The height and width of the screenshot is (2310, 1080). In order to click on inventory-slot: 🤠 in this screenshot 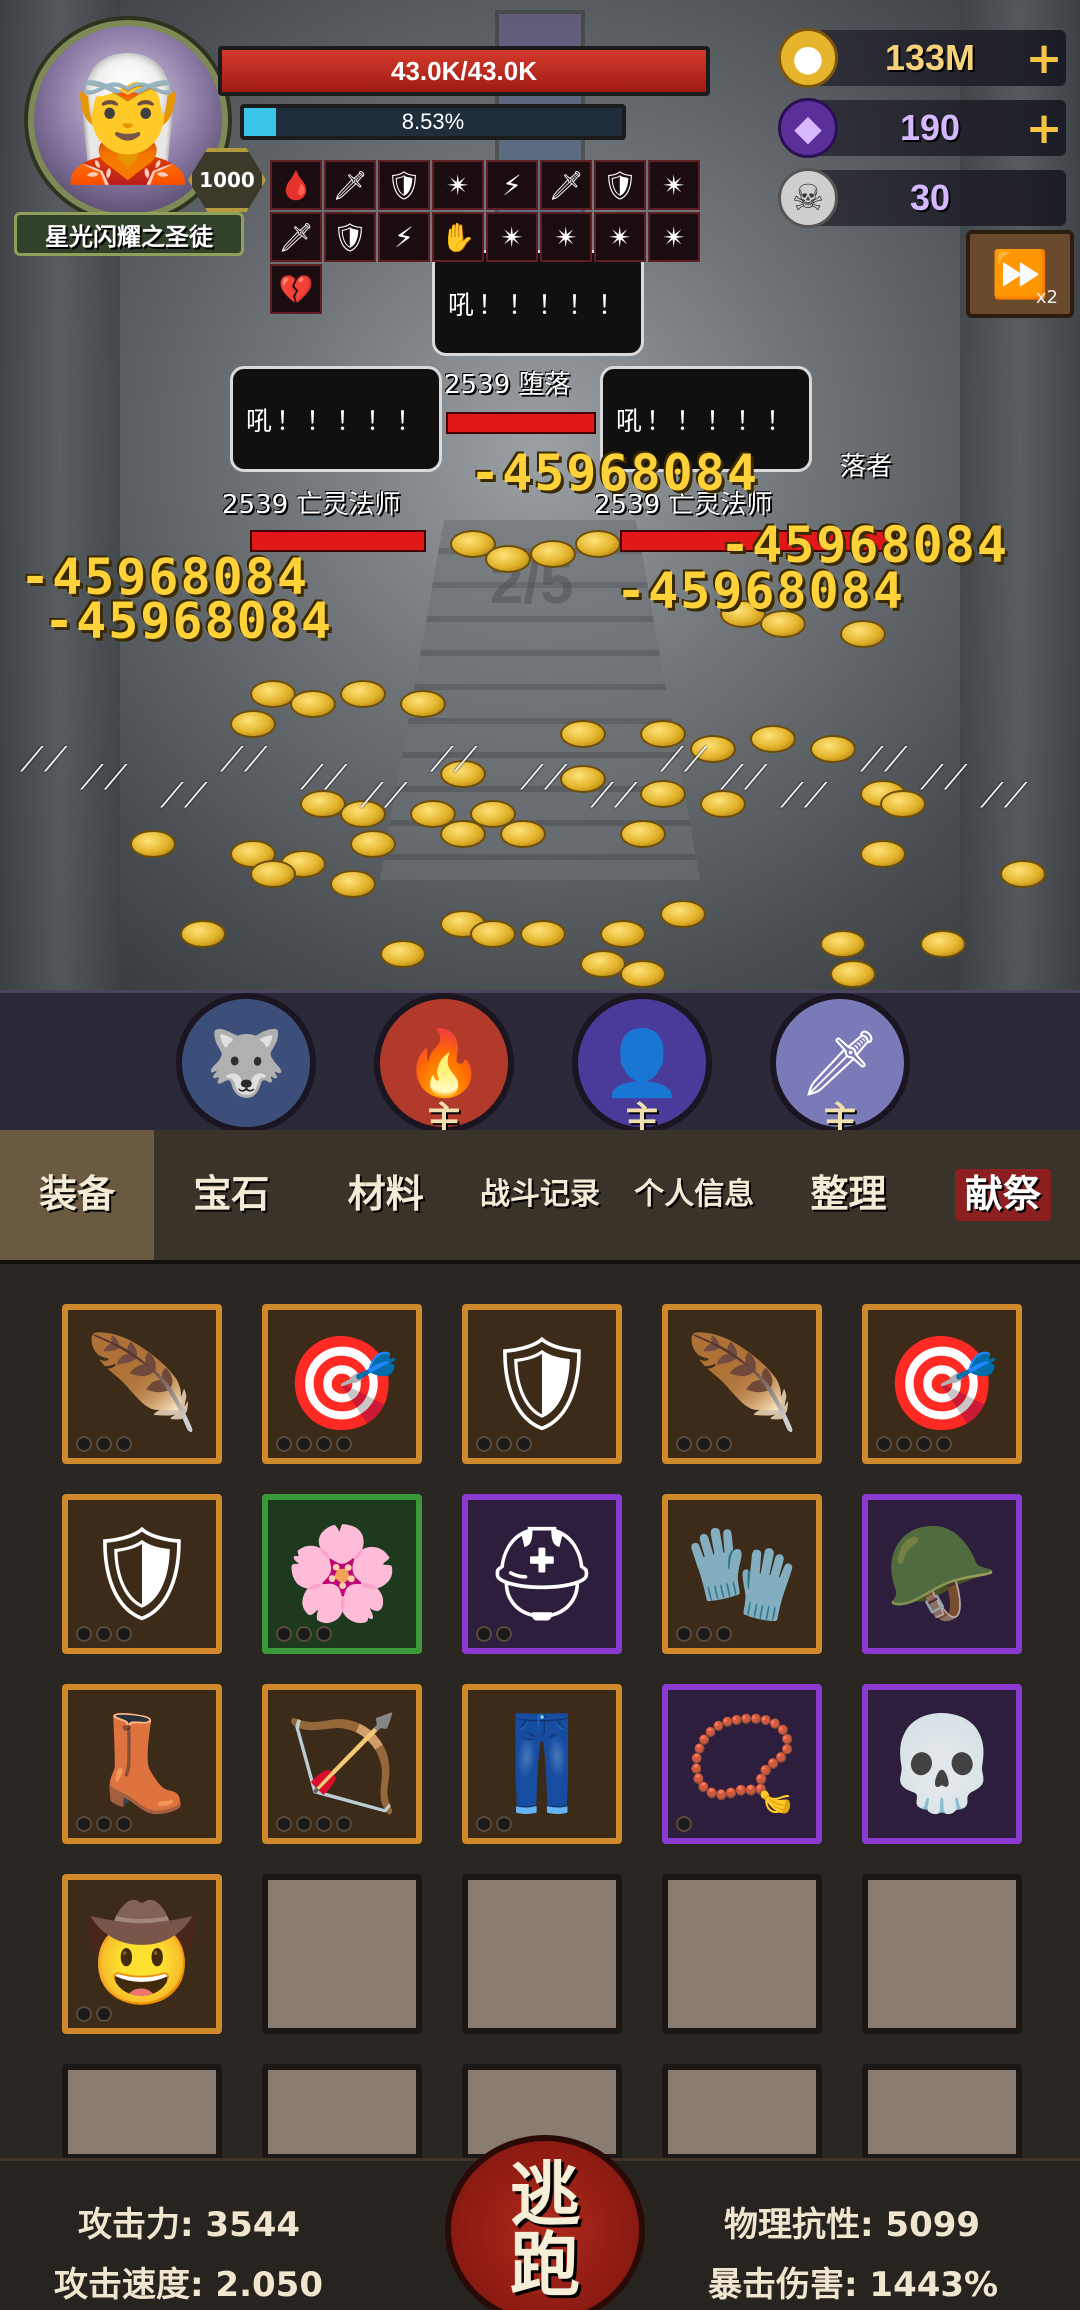, I will do `click(142, 1954)`.